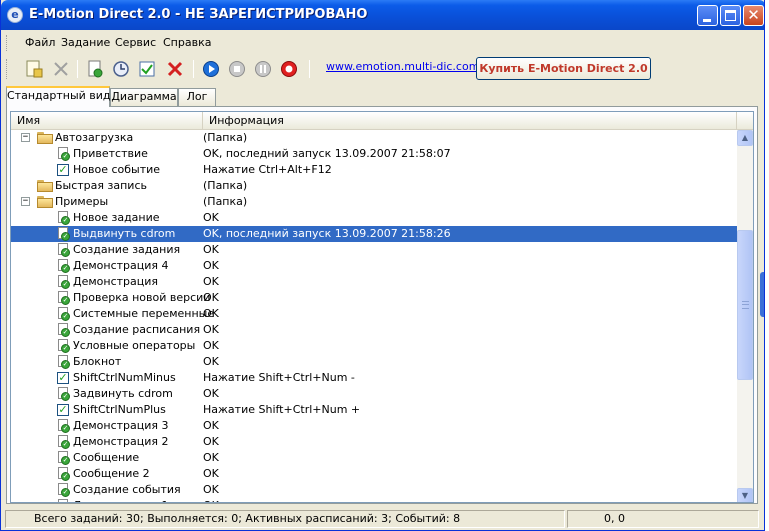 Image resolution: width=769 pixels, height=531 pixels. Describe the element at coordinates (745, 305) in the screenshot. I see `scroll-thumb` at that location.